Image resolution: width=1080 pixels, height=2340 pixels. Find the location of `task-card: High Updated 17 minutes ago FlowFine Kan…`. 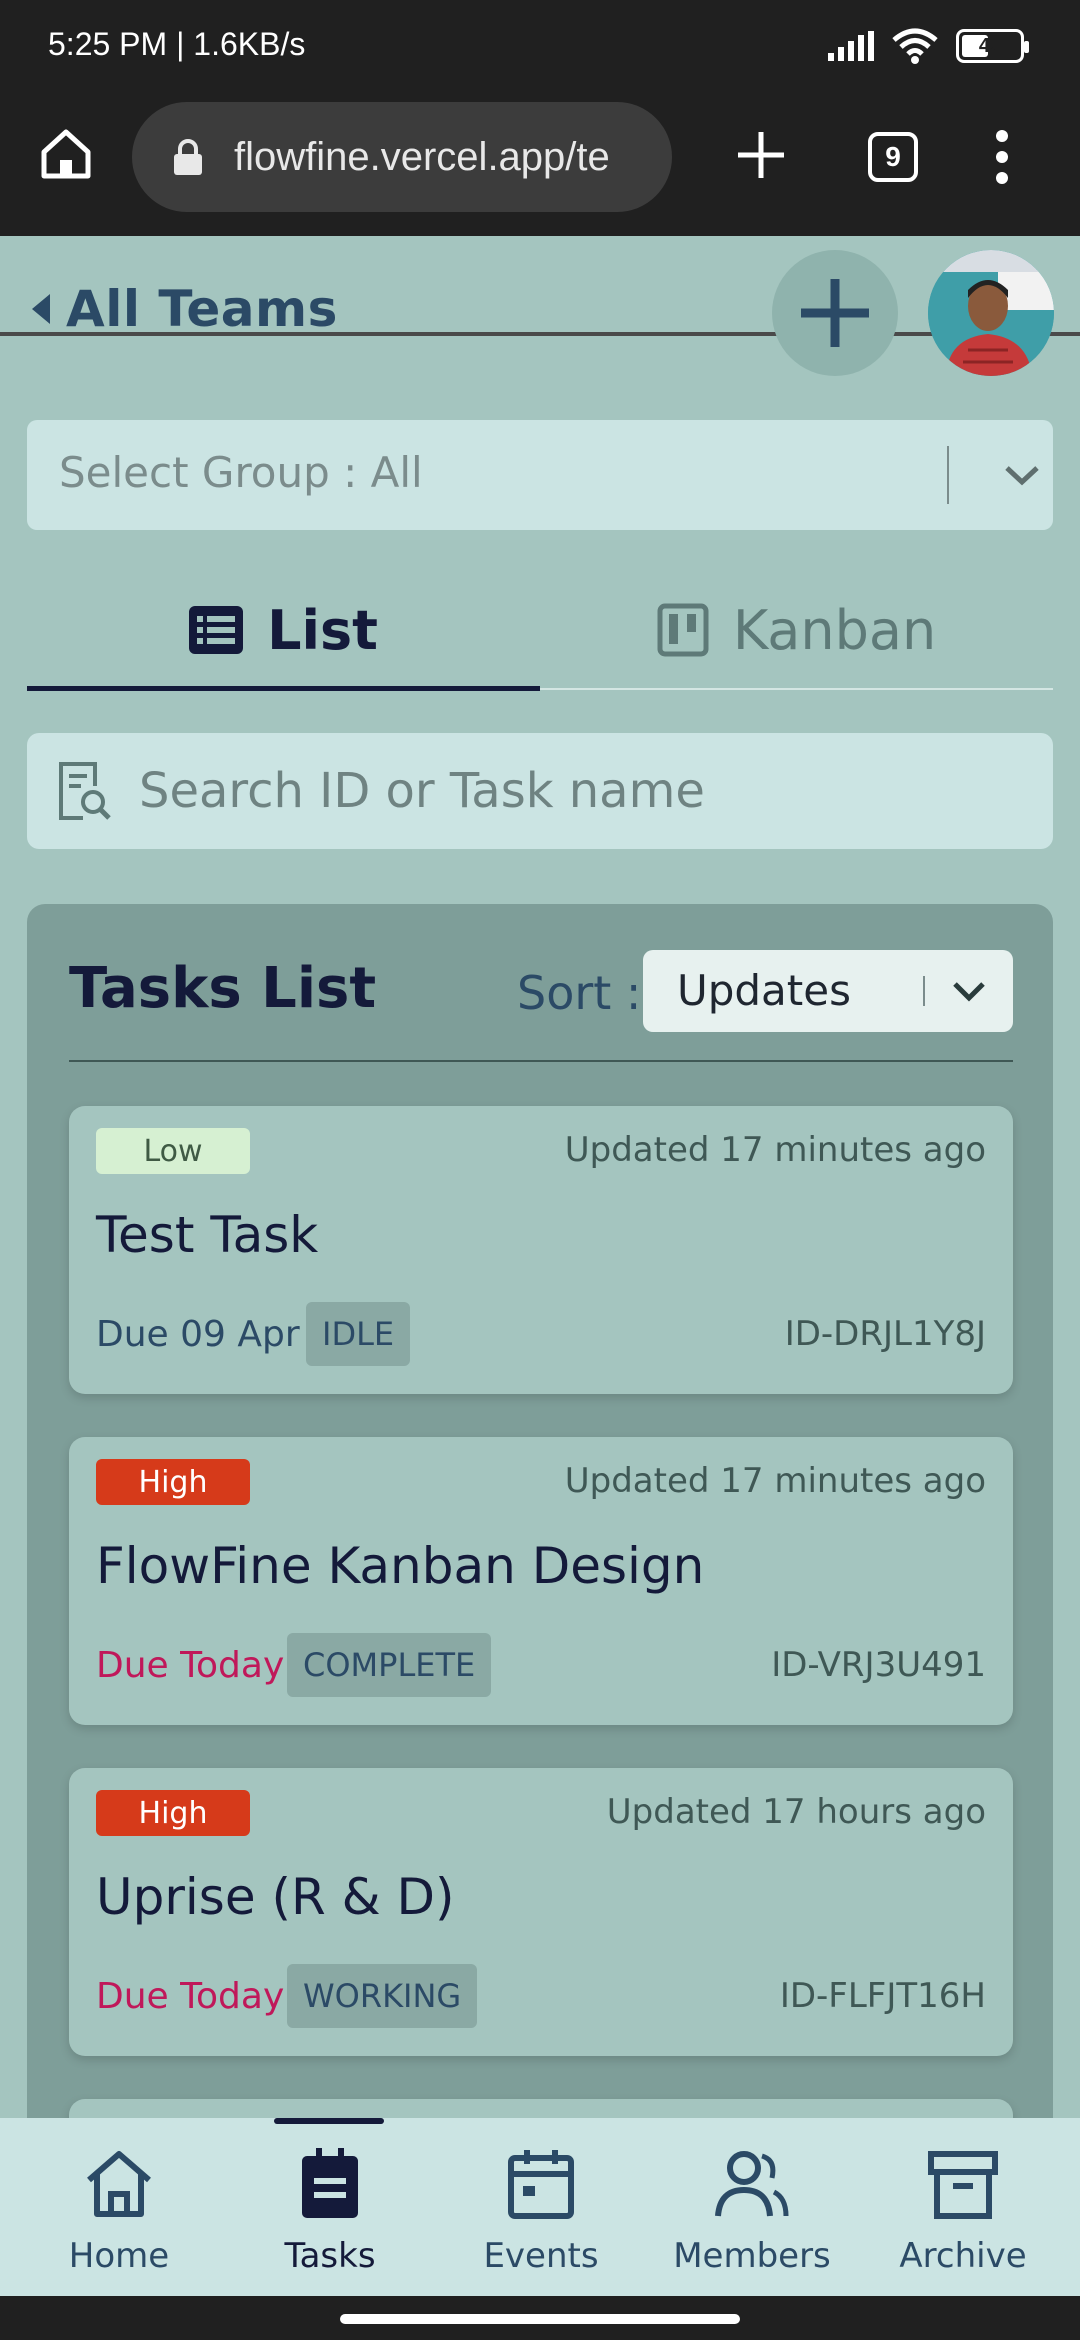

task-card: High Updated 17 minutes ago FlowFine Kan… is located at coordinates (541, 1581).